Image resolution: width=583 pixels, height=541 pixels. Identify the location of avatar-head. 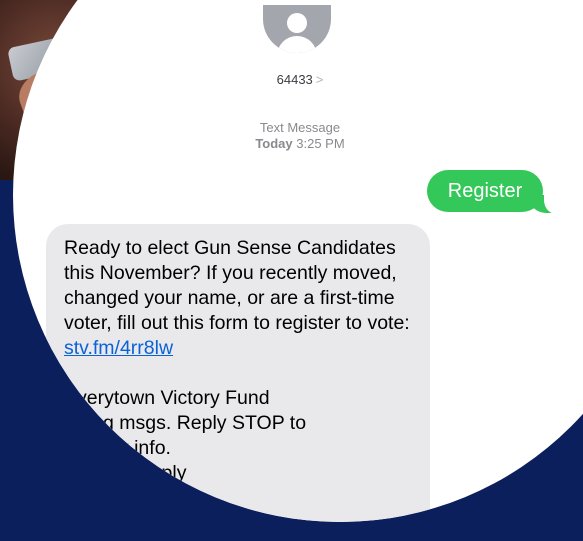
(297, 23).